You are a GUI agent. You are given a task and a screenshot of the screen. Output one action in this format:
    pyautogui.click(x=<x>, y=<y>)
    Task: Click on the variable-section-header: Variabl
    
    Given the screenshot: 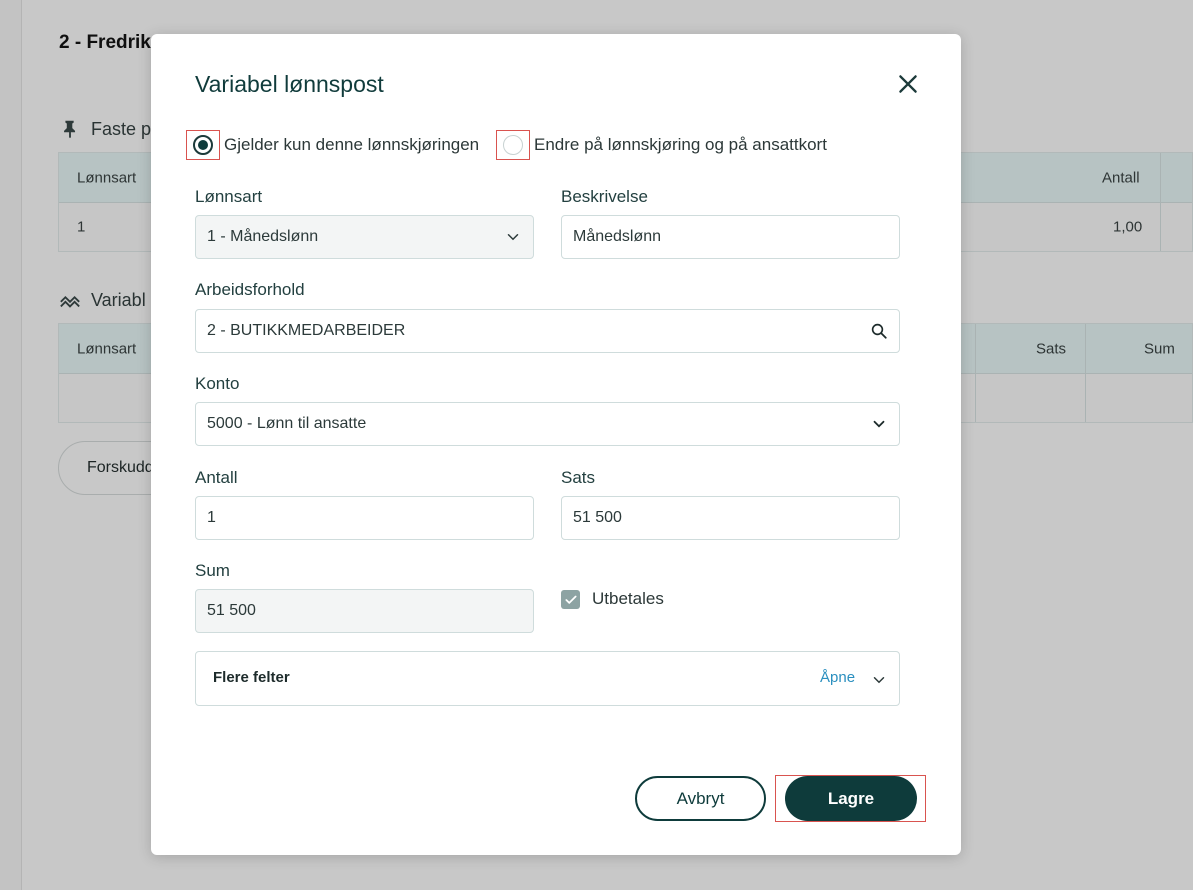 What is the action you would take?
    pyautogui.click(x=102, y=300)
    